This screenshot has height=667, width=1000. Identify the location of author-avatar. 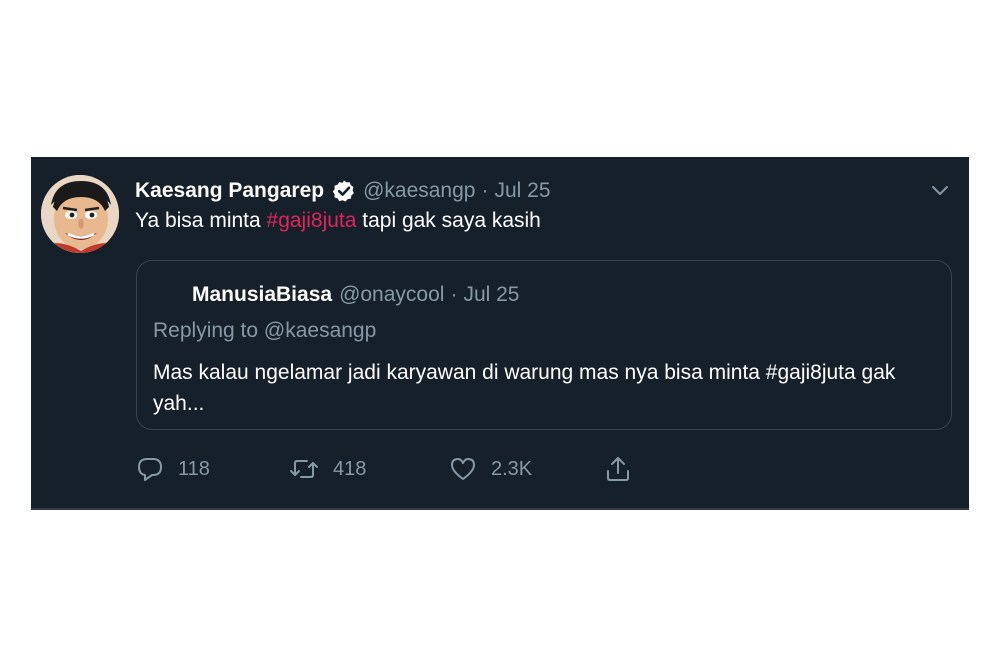
(80, 214).